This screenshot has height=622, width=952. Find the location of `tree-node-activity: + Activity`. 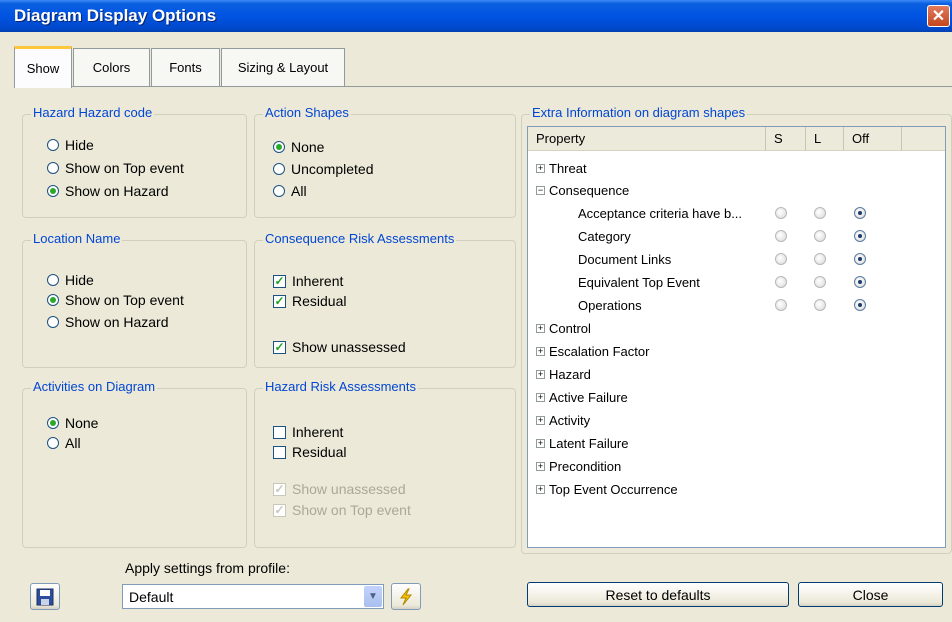

tree-node-activity: + Activity is located at coordinates (563, 420).